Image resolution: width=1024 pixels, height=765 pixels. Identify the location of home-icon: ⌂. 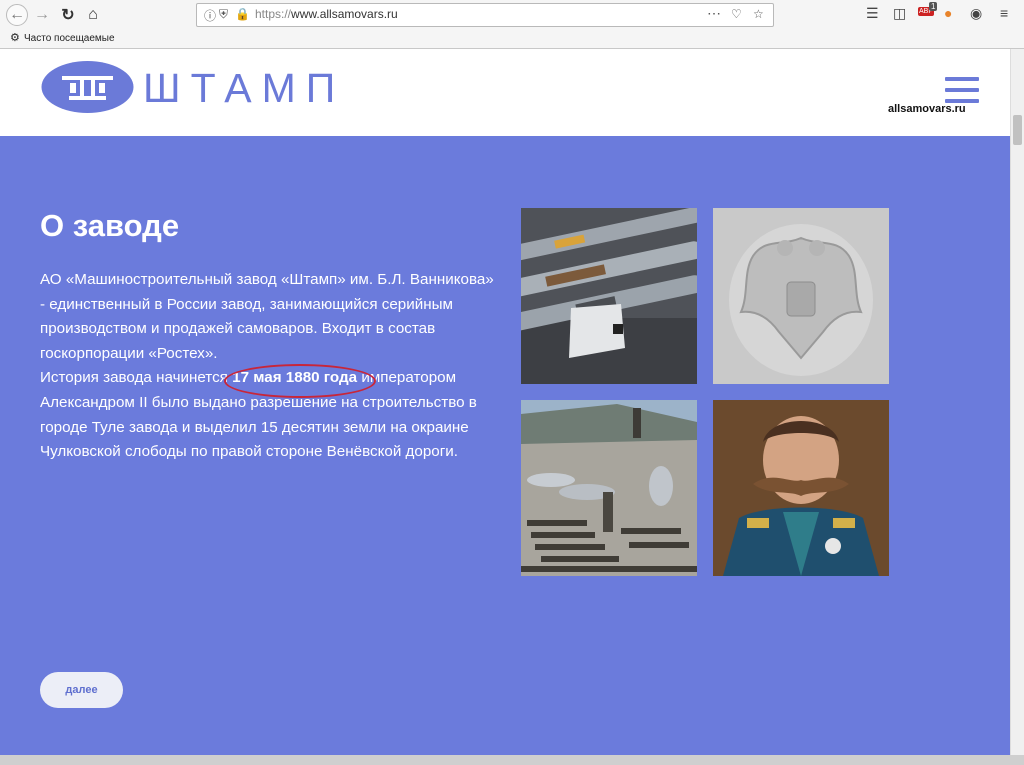
(93, 15).